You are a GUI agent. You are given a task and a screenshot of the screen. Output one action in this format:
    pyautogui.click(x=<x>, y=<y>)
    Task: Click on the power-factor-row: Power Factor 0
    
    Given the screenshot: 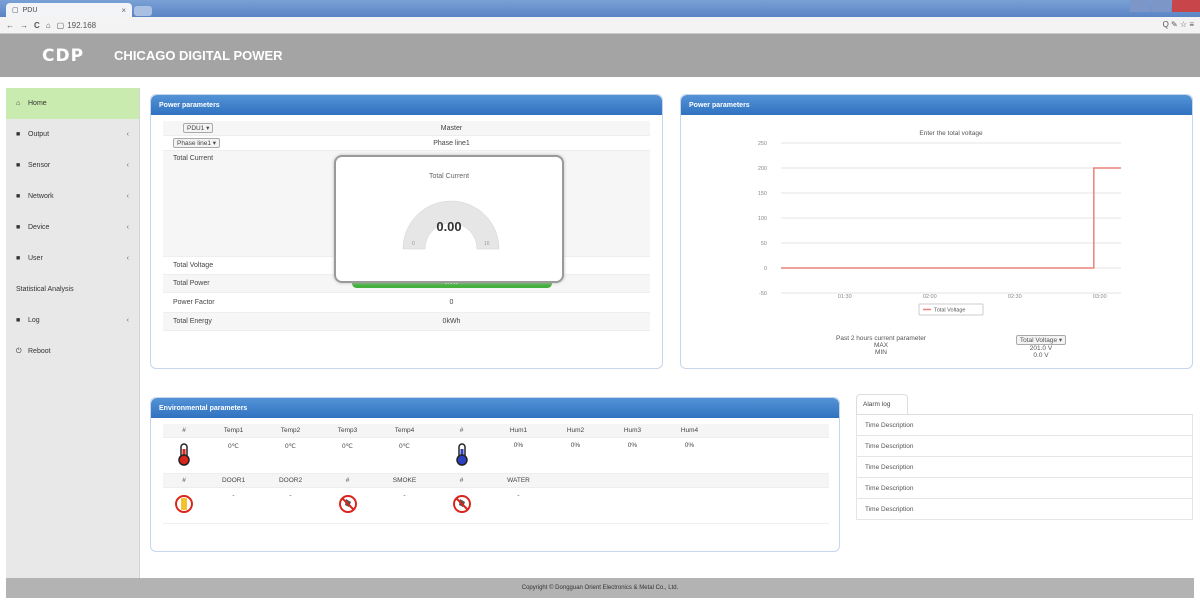 What is the action you would take?
    pyautogui.click(x=406, y=303)
    